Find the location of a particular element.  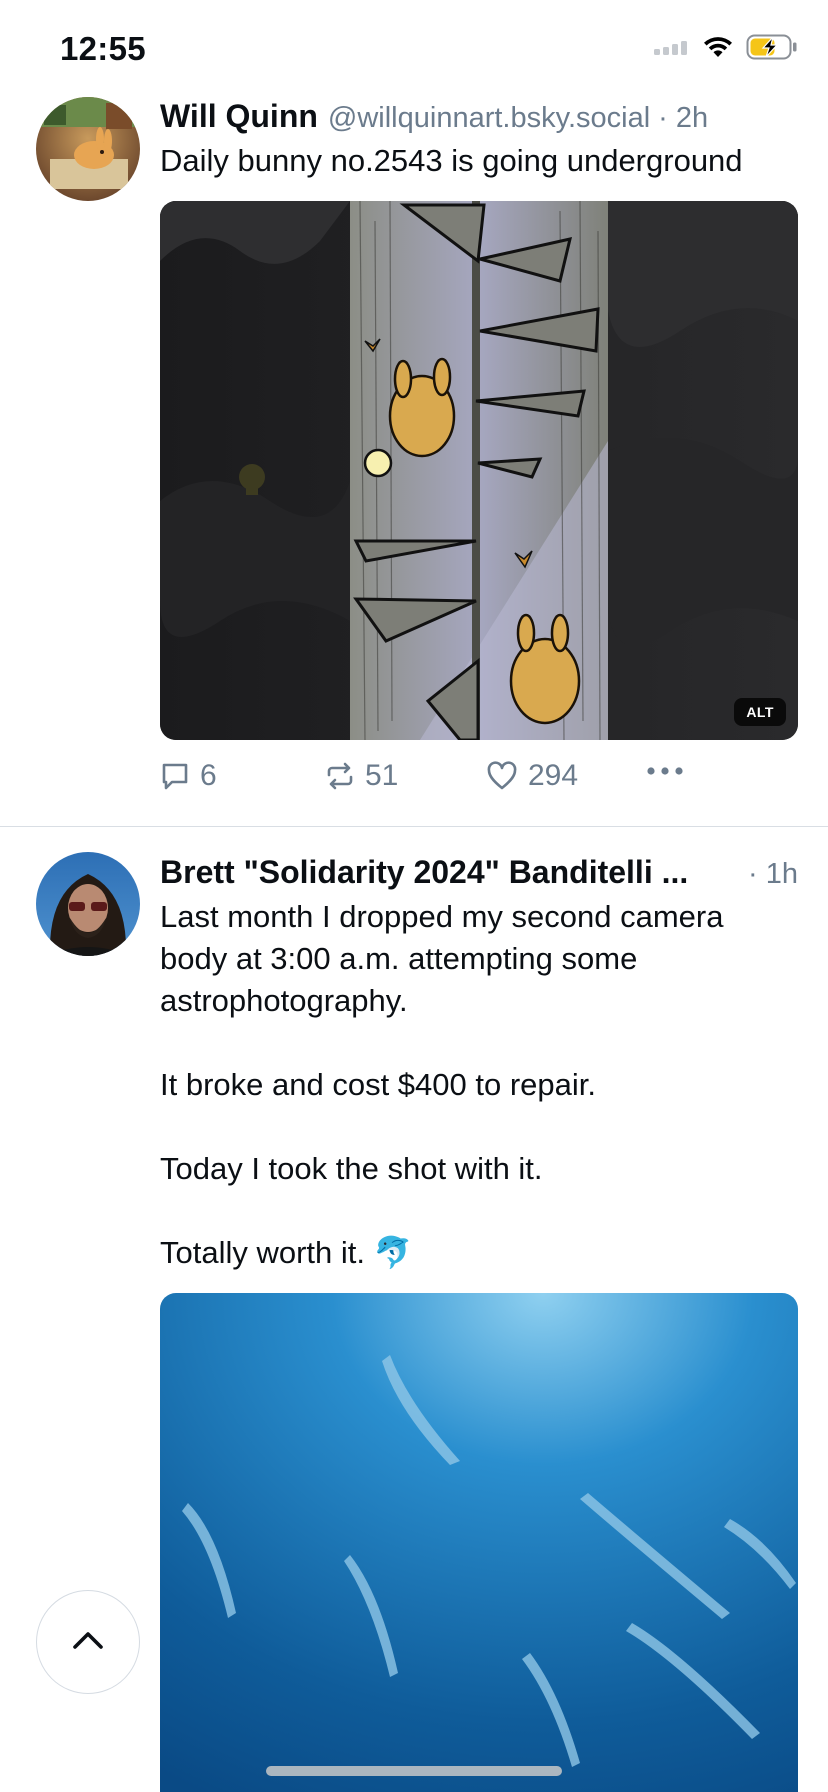

like-button: 294 is located at coordinates (532, 776).